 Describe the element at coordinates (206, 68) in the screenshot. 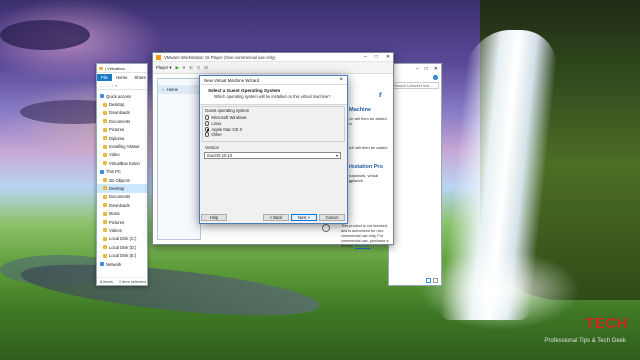

I see `fullscreen-icon: ⊠` at that location.